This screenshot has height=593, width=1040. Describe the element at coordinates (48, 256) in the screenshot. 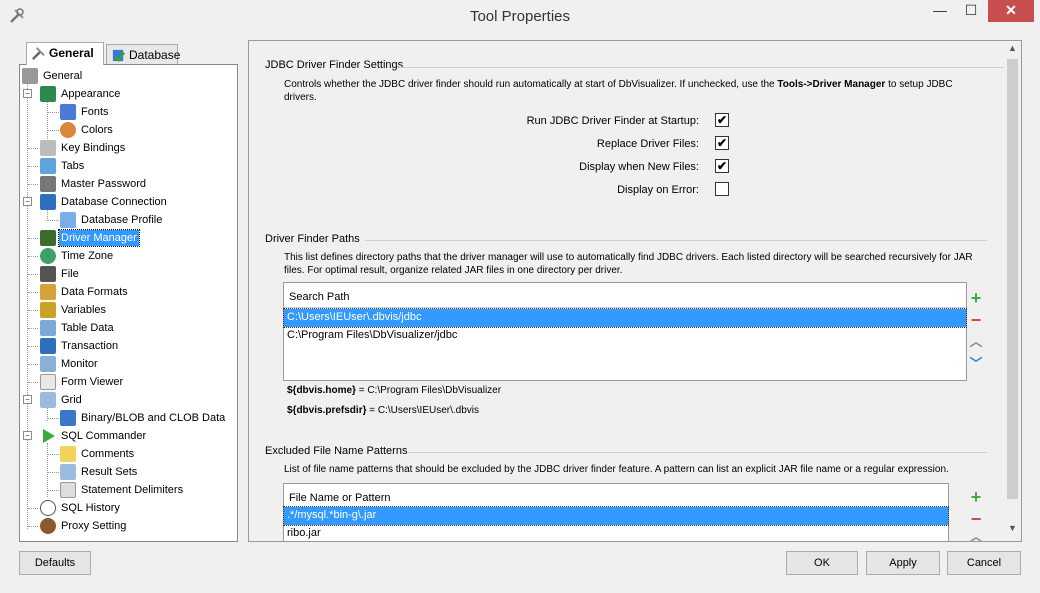

I see `globe-icon` at that location.